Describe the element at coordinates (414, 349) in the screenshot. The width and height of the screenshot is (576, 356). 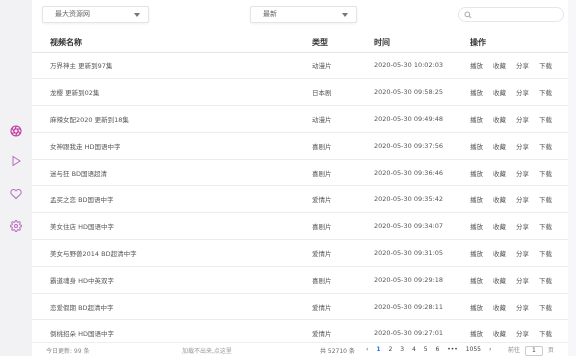
I see `page-button: 4` at that location.